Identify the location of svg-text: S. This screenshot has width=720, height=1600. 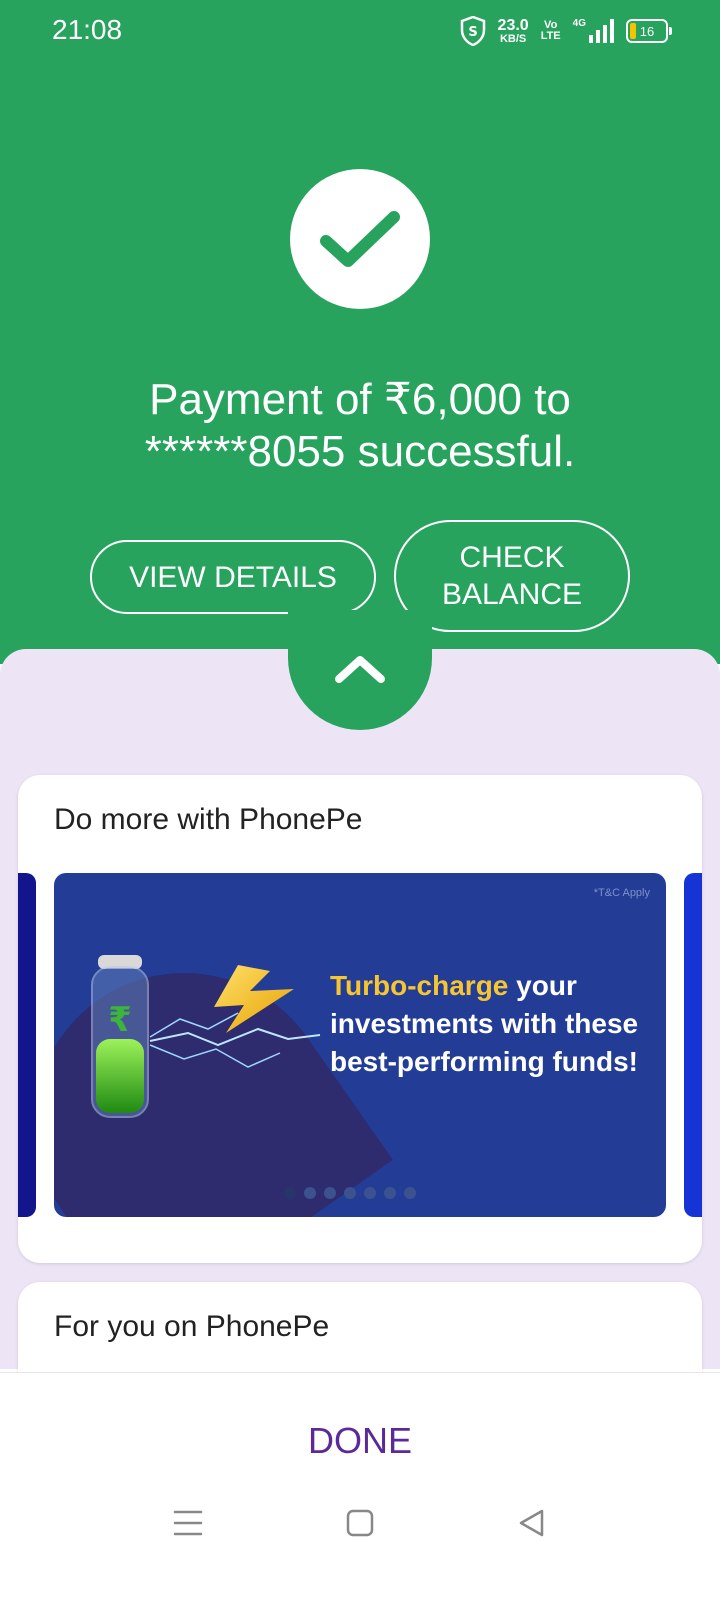
(472, 32).